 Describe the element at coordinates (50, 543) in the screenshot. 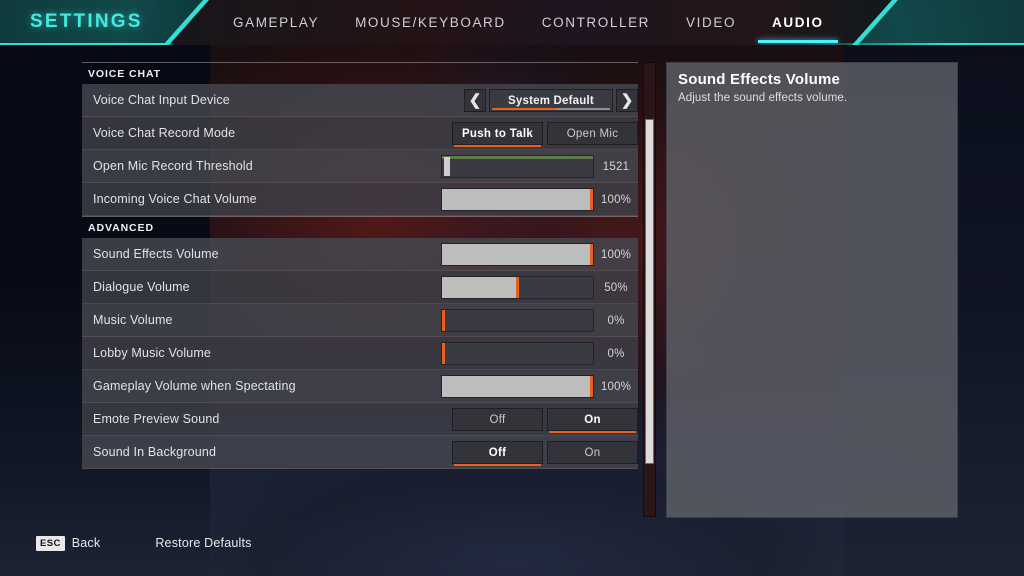

I see `esc-key-badge: ESC` at that location.